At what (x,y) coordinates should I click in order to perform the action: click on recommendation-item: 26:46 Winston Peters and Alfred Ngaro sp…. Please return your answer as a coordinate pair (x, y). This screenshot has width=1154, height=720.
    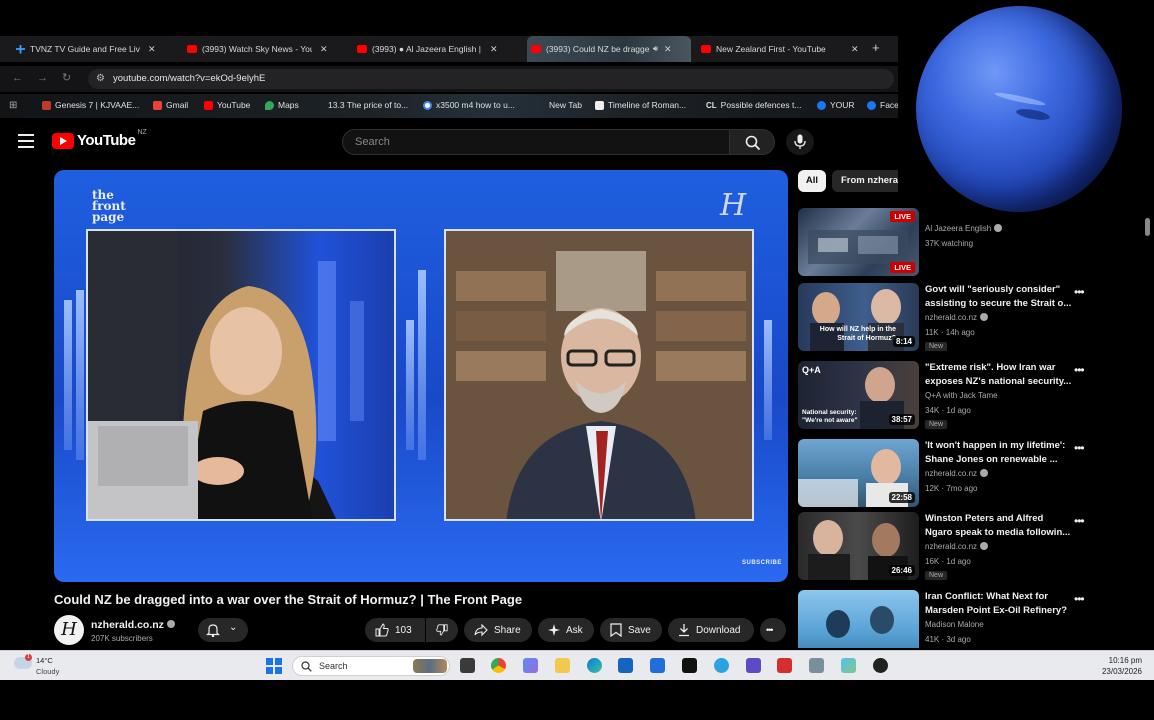
    Looking at the image, I should click on (973, 547).